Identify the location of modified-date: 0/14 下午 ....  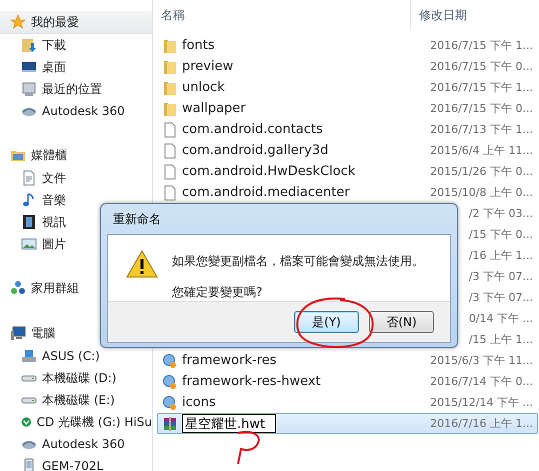
(501, 318).